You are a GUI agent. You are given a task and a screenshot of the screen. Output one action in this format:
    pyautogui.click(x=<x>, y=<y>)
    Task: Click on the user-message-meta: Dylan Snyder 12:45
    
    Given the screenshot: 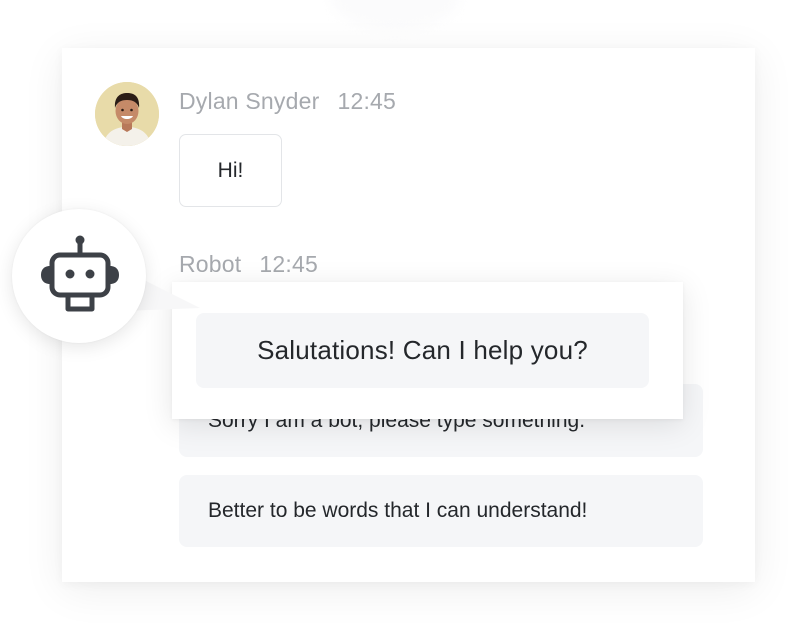 What is the action you would take?
    pyautogui.click(x=287, y=101)
    